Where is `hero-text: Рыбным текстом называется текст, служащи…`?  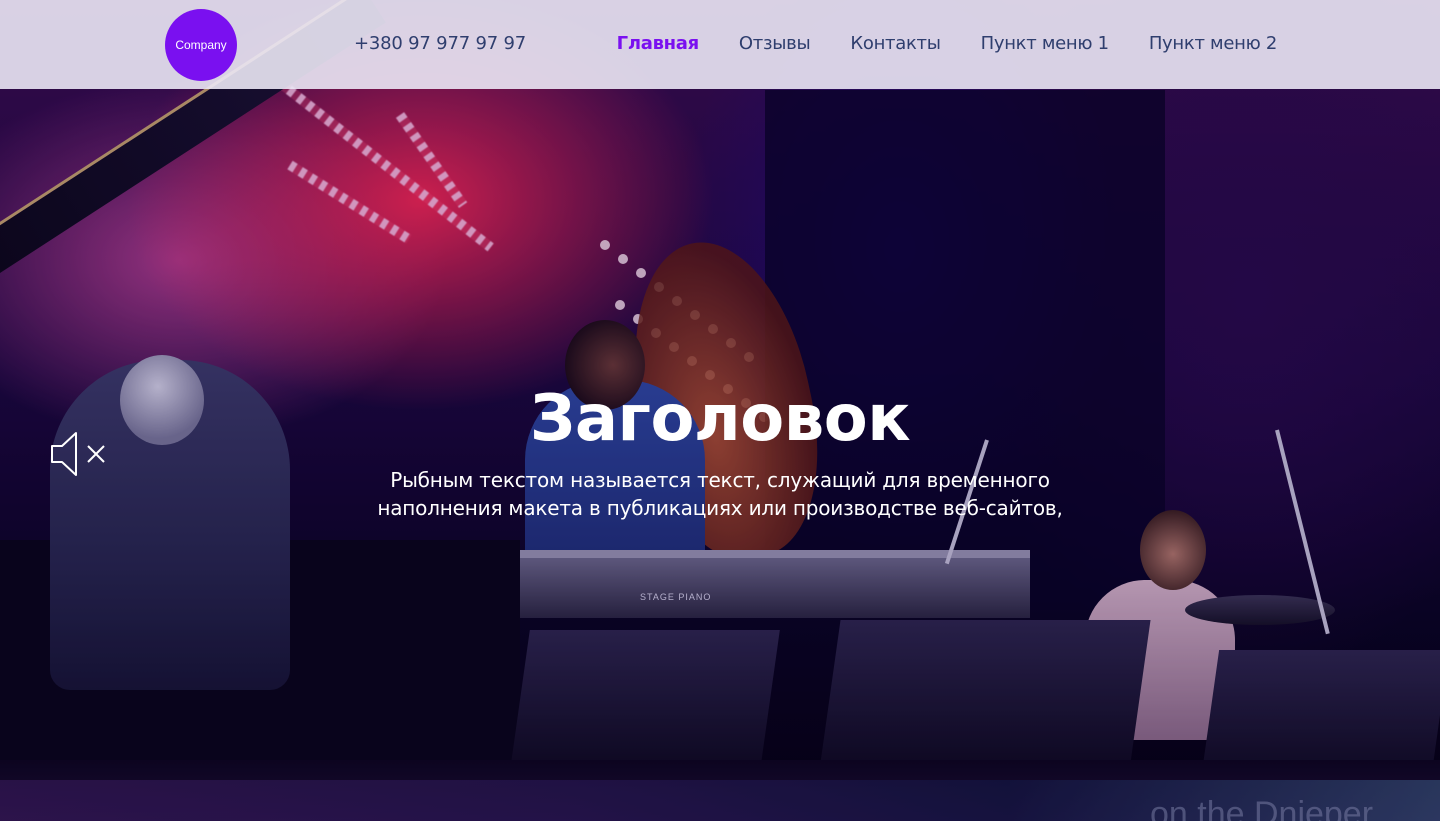 hero-text: Рыбным текстом называется текст, служащи… is located at coordinates (720, 494).